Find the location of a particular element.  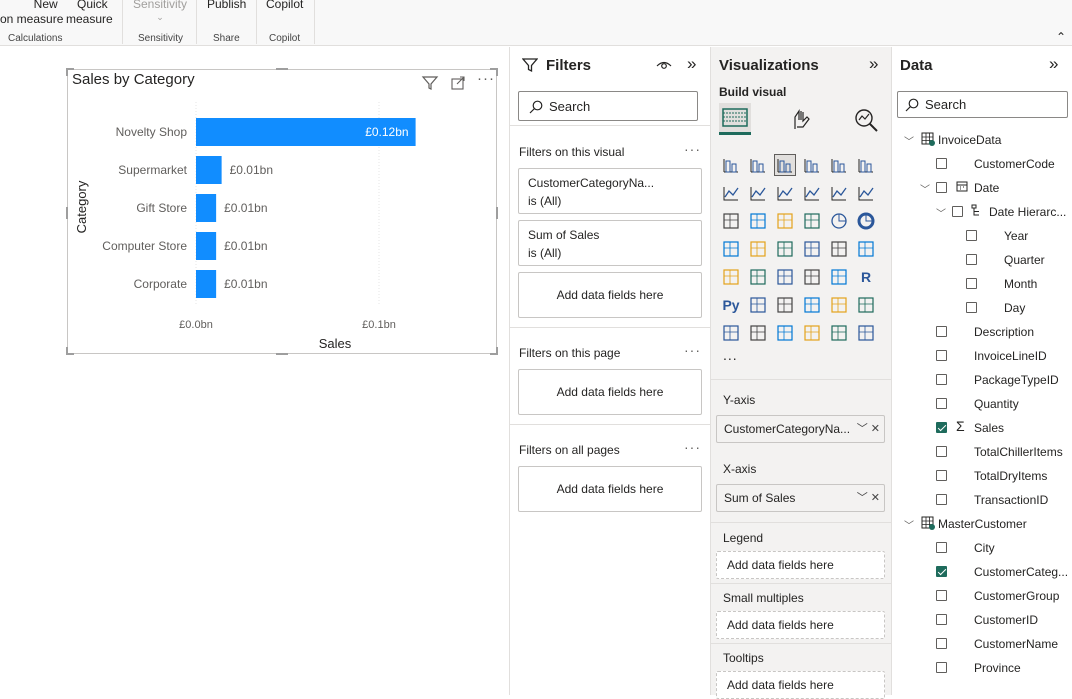

waterfall-chart-icon is located at coordinates (758, 221).